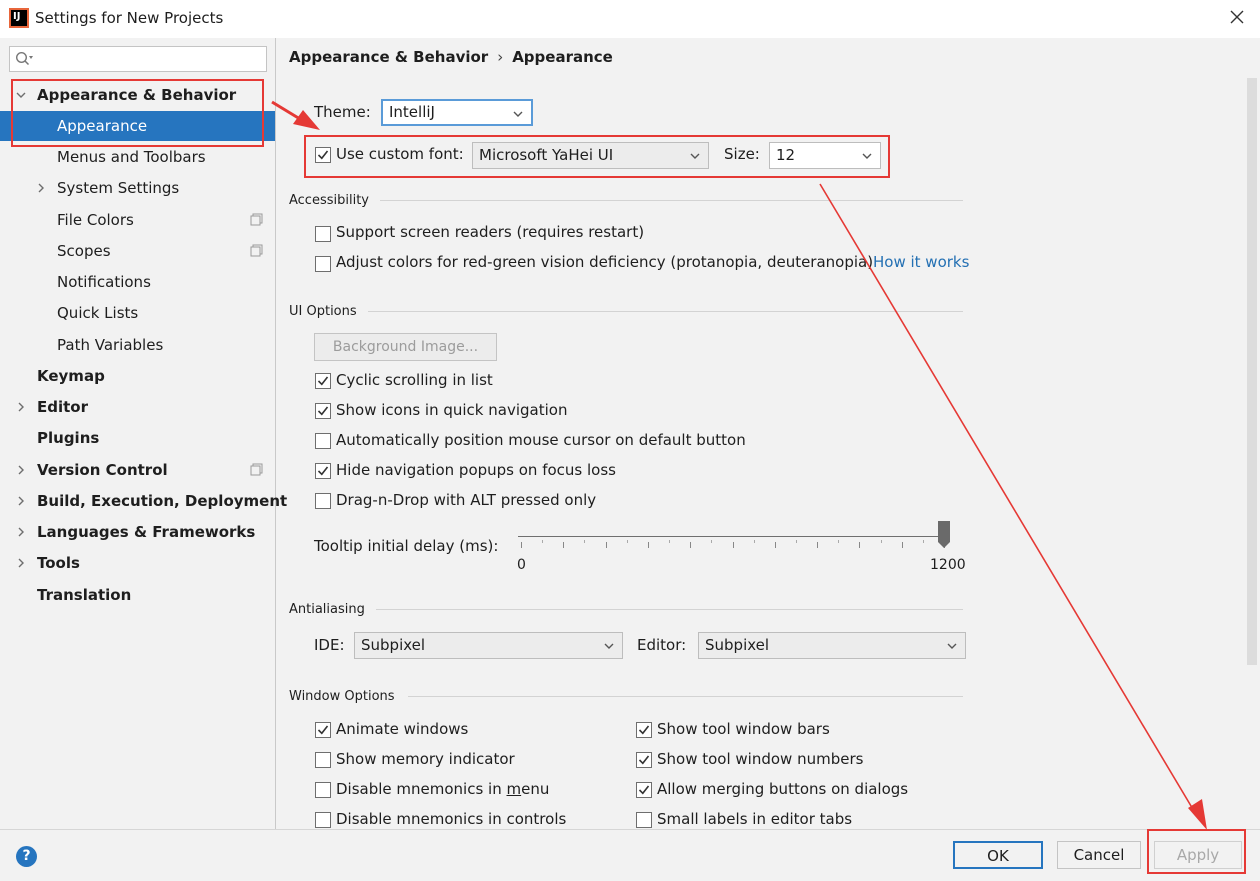 This screenshot has height=881, width=1260. What do you see at coordinates (323, 155) in the screenshot?
I see `use-custom-font-checkbox` at bounding box center [323, 155].